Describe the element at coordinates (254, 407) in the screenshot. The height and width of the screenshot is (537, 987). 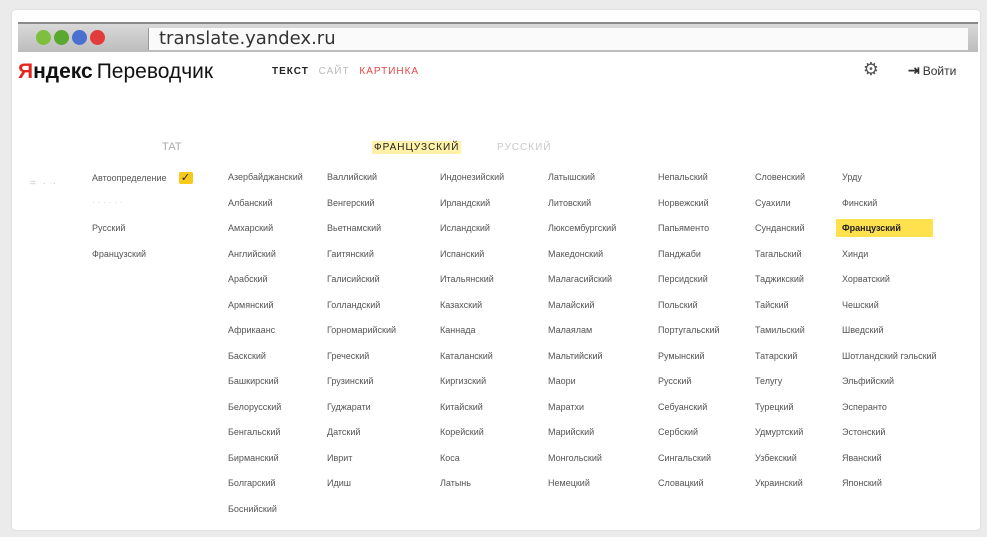
I see `language-option: Белорусский` at that location.